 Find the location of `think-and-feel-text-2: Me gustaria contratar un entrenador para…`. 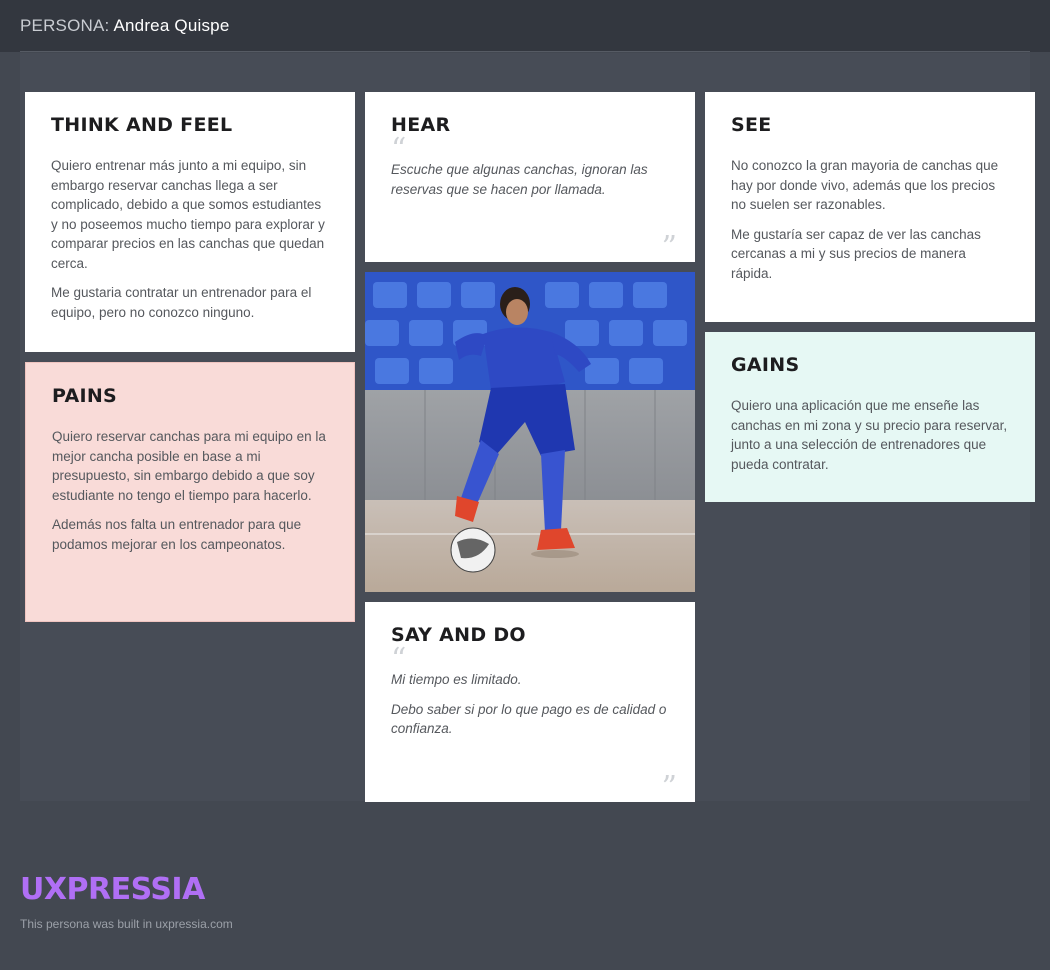

think-and-feel-text-2: Me gustaria contratar un entrenador para… is located at coordinates (181, 302).